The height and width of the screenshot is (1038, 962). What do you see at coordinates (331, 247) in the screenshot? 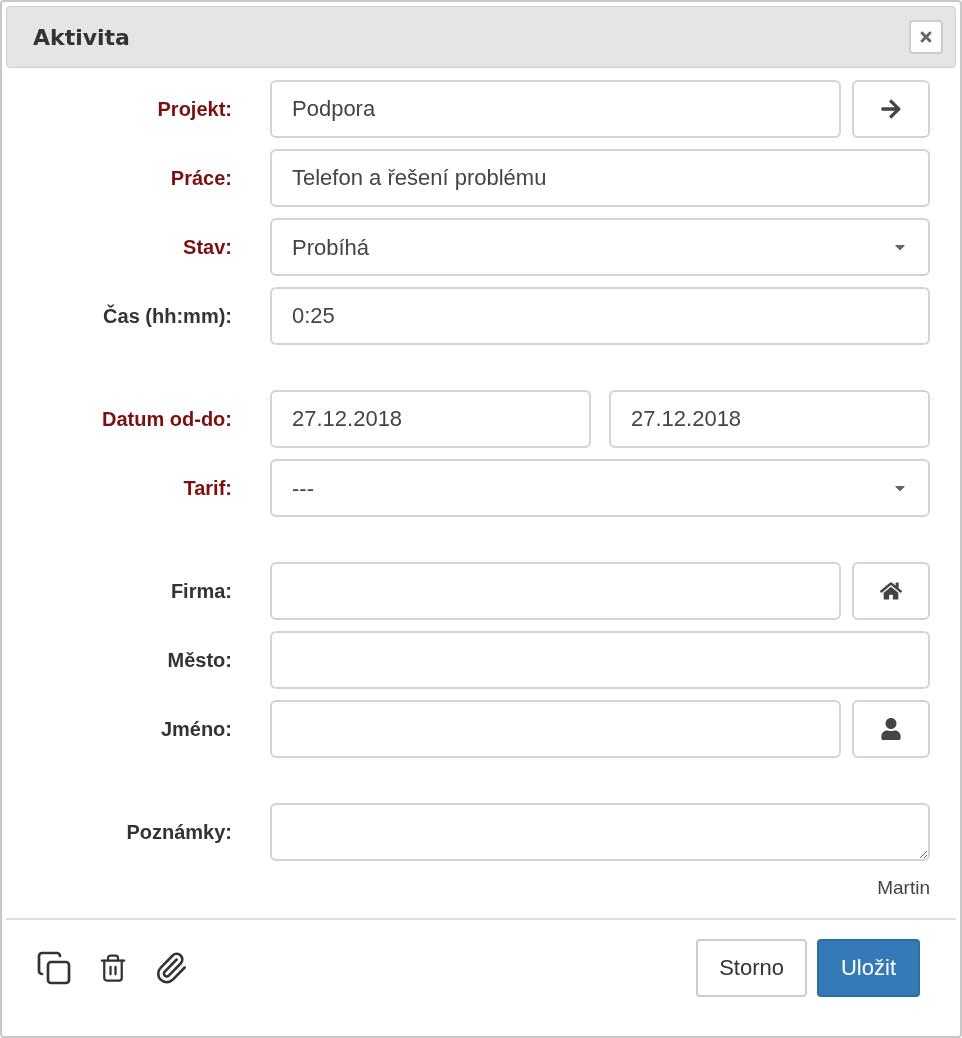
I see `select-value: Probíhá` at bounding box center [331, 247].